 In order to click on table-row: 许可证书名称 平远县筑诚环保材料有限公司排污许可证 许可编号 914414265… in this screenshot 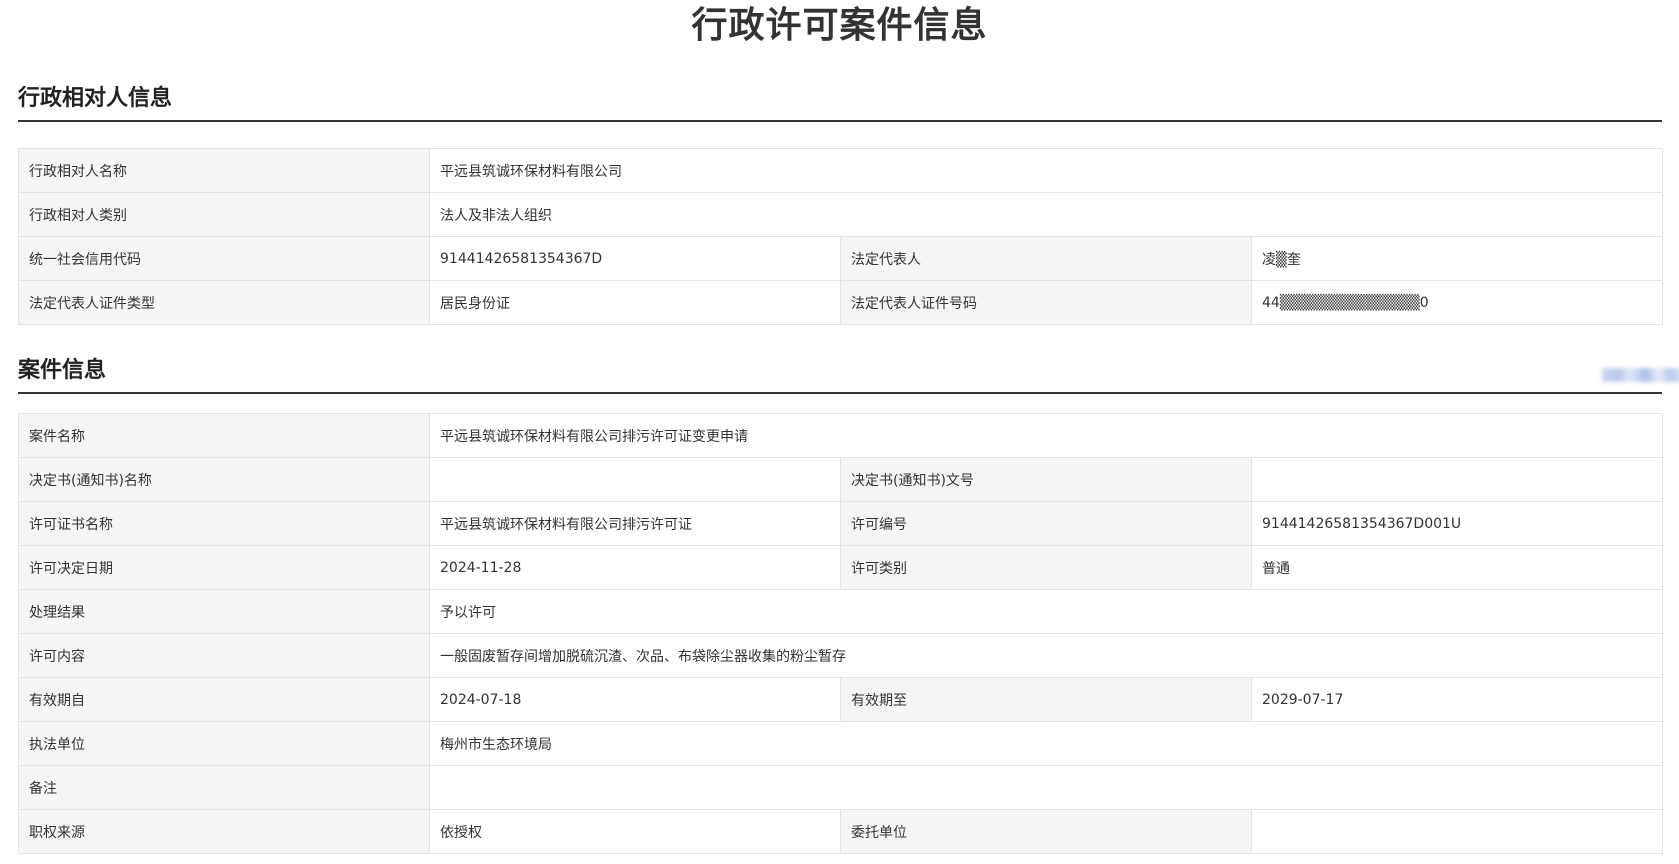, I will do `click(841, 523)`.